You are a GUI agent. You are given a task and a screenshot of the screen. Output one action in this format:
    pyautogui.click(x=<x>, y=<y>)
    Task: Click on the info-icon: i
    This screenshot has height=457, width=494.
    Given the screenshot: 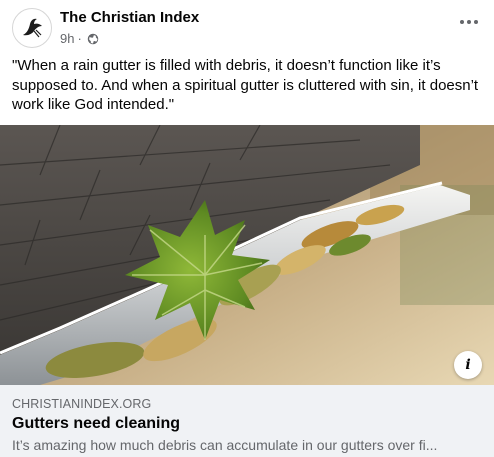 What is the action you would take?
    pyautogui.click(x=468, y=365)
    